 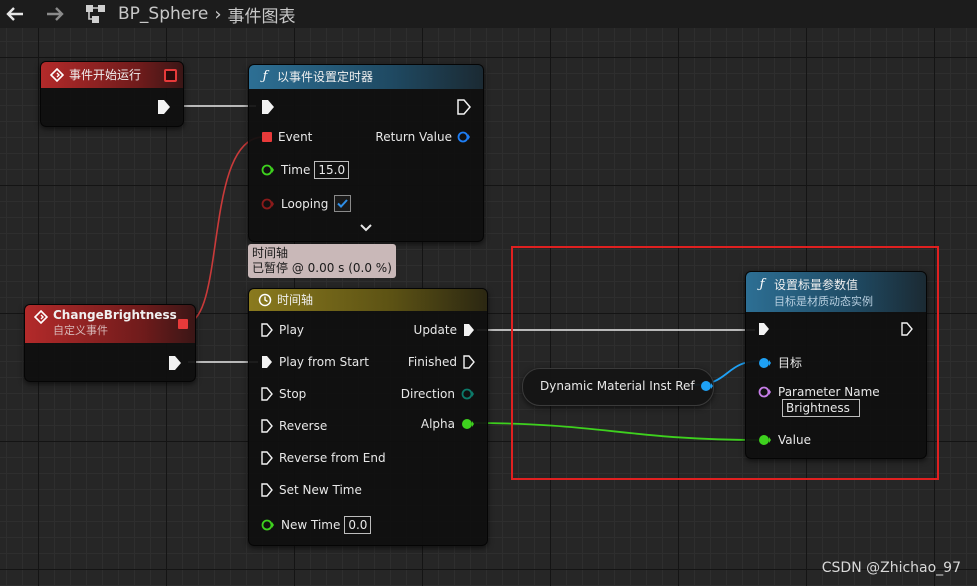 I want to click on checkmark-icon, so click(x=343, y=203).